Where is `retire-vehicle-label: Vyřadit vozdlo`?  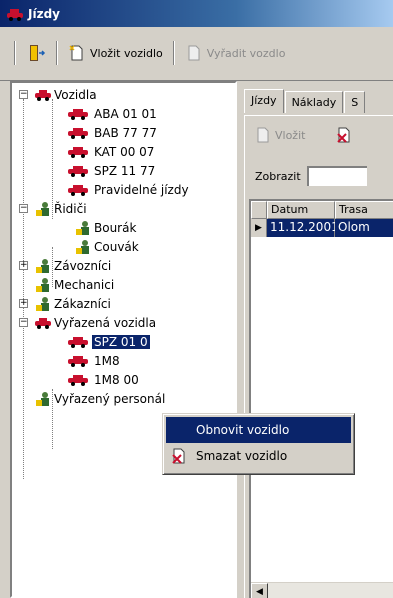
retire-vehicle-label: Vyřadit vozdlo is located at coordinates (246, 53).